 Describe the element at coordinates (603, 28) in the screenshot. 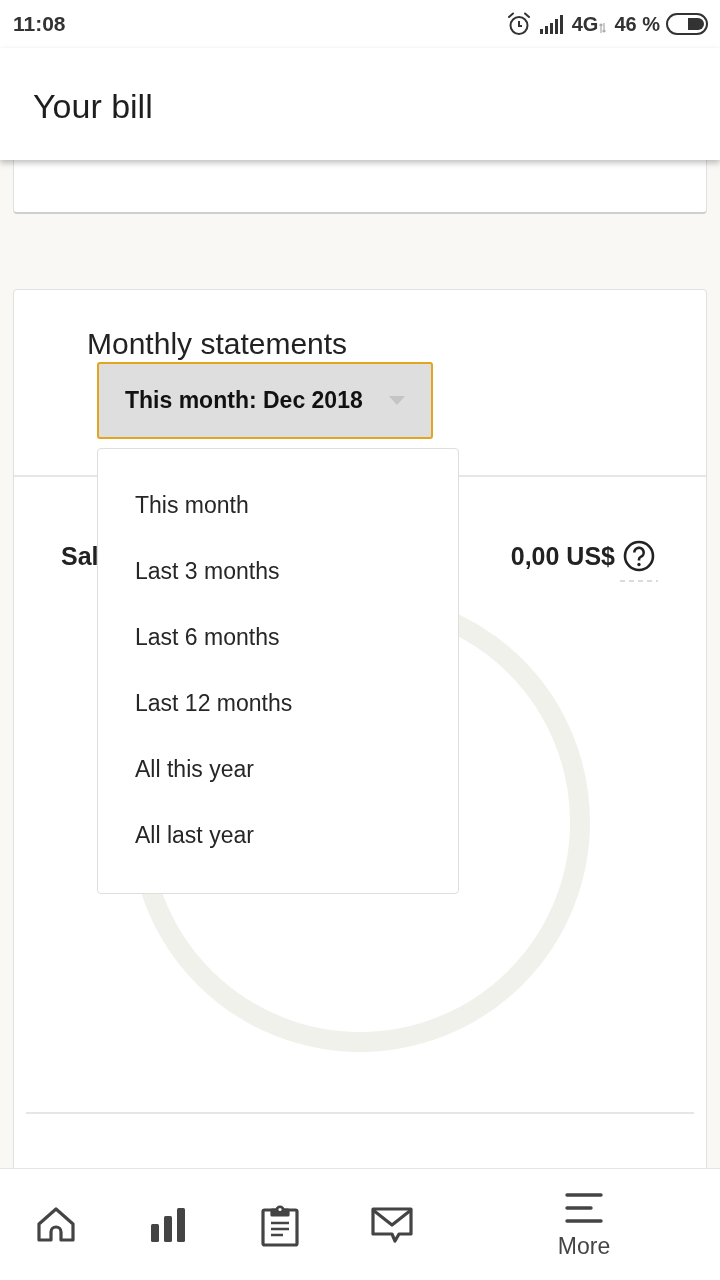

I see `data-arrows-icon` at that location.